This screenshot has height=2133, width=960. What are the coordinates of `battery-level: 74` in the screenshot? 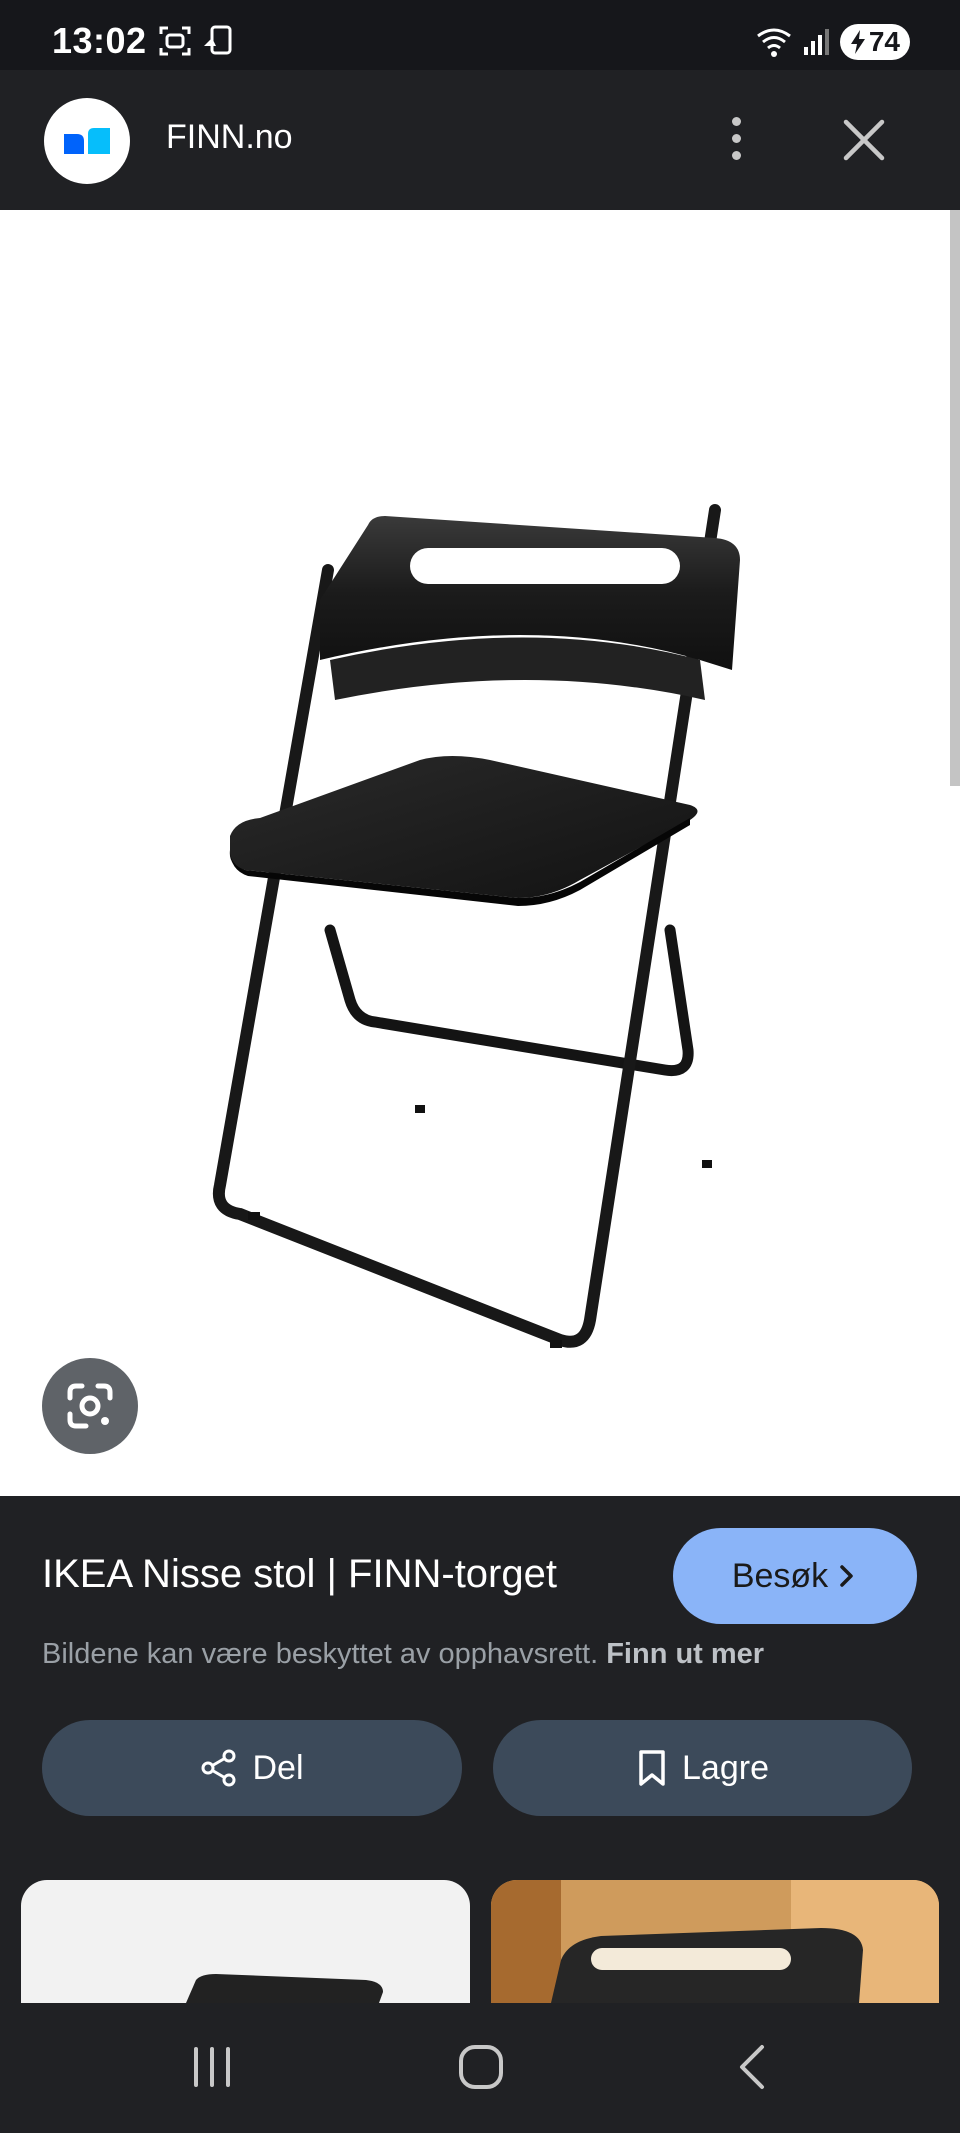 It's located at (884, 41).